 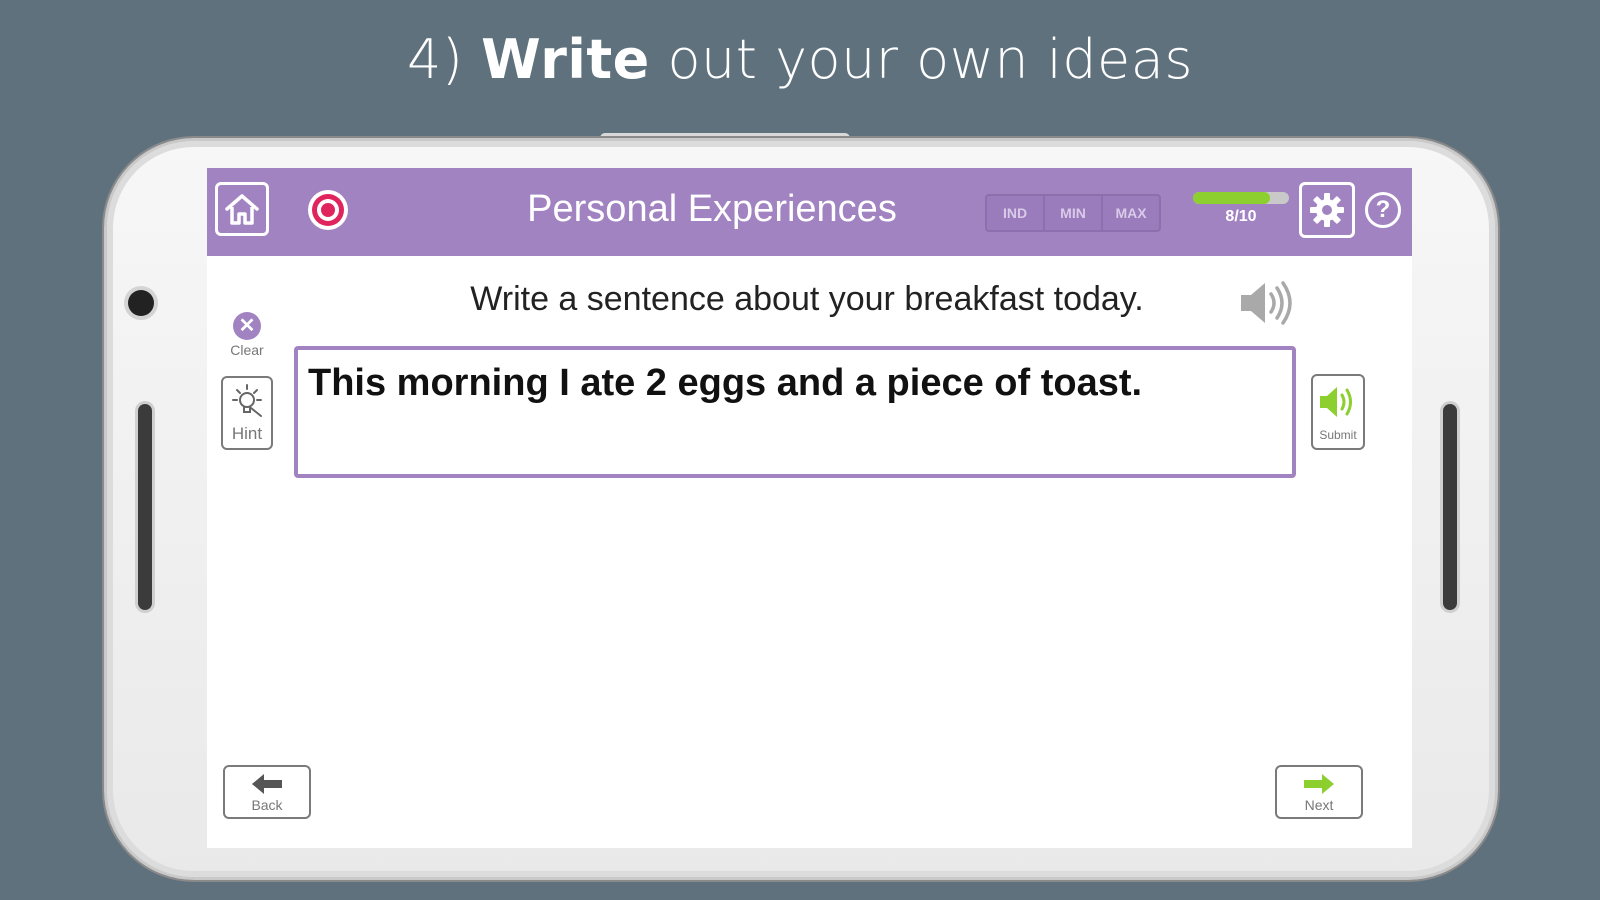 I want to click on app-title: Personal Experiences, so click(x=712, y=209).